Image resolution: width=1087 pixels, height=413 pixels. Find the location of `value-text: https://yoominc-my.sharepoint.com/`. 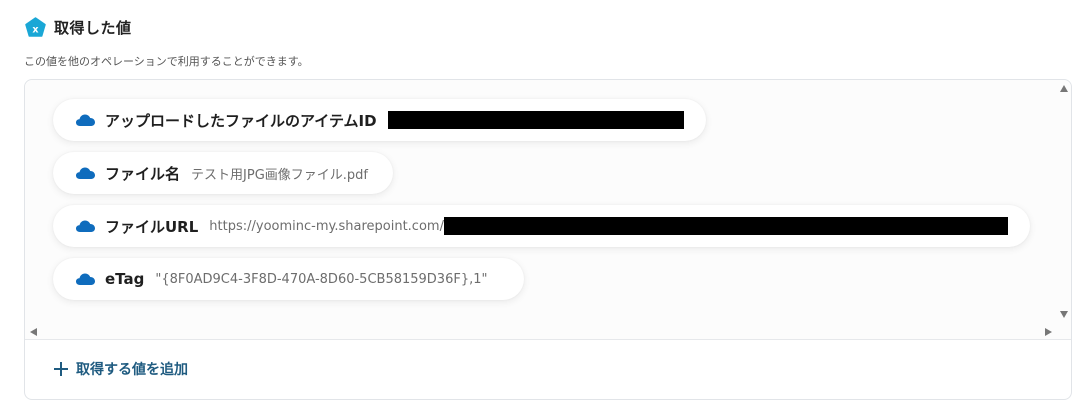

value-text: https://yoominc-my.sharepoint.com/ is located at coordinates (326, 226).